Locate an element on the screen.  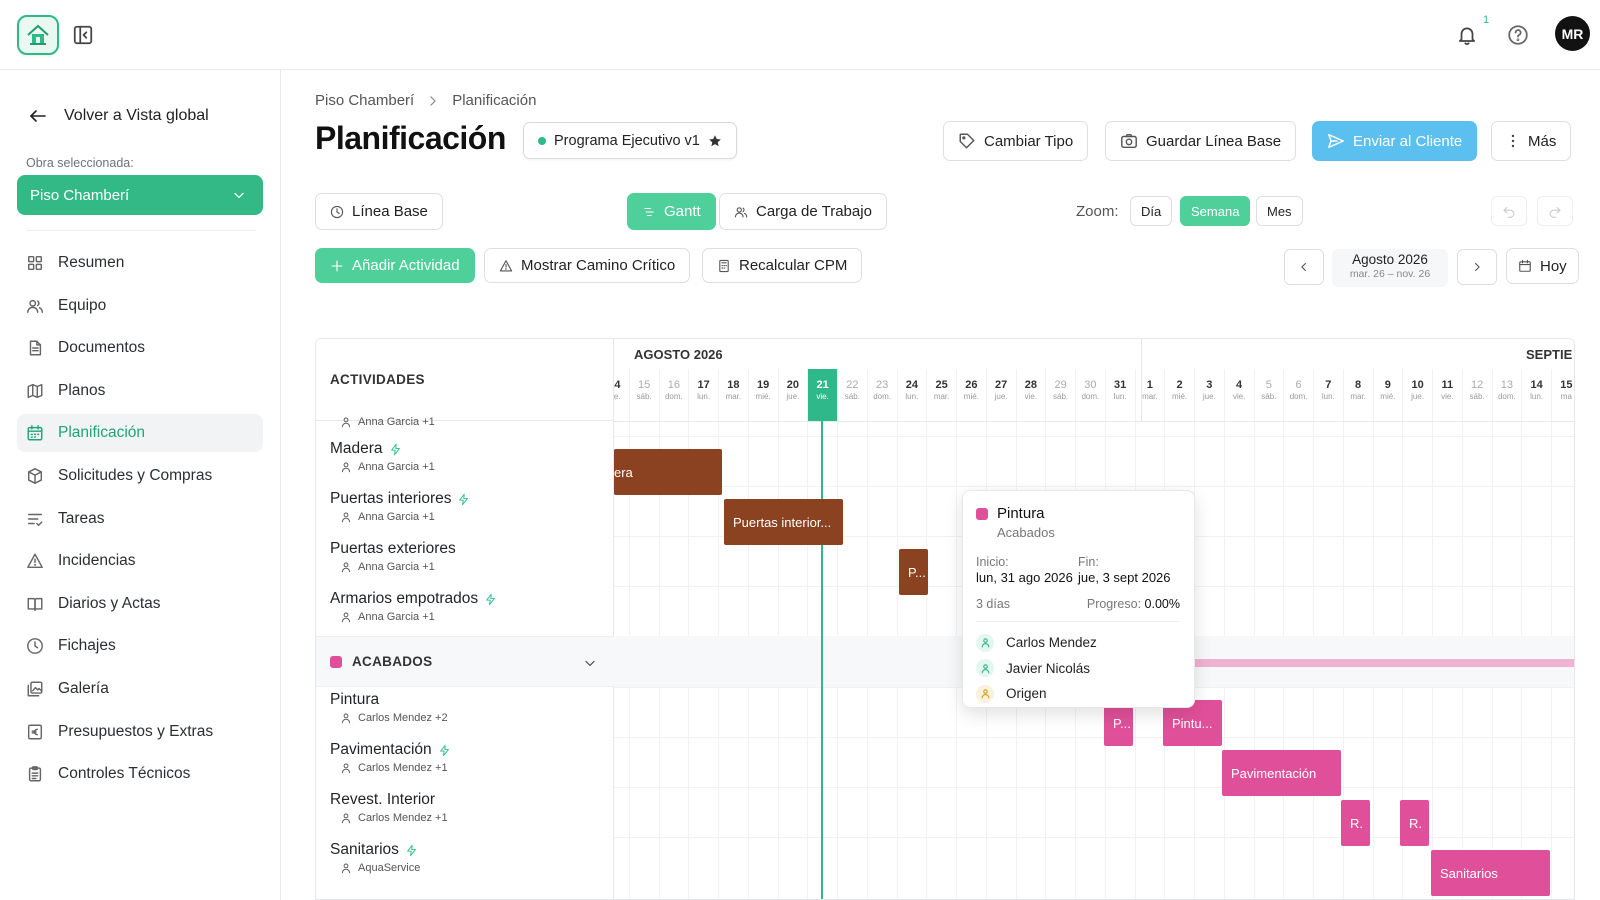
activity-row: Pavimentación Carlos Mendez +1 is located at coordinates (465, 762).